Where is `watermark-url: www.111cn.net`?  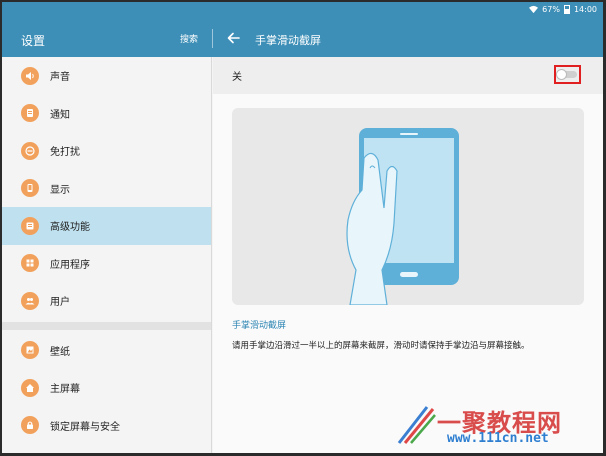 watermark-url: www.111cn.net is located at coordinates (498, 438).